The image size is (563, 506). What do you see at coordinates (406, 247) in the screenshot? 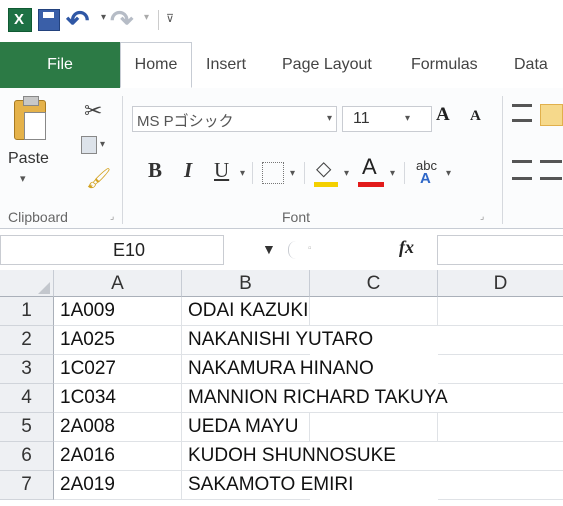
I see `insert-function-button: fx` at bounding box center [406, 247].